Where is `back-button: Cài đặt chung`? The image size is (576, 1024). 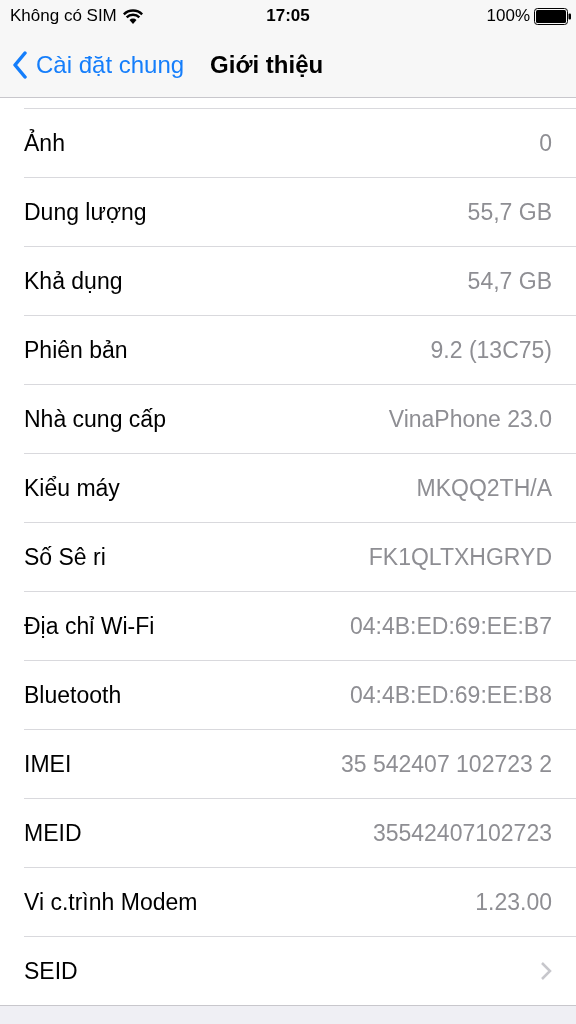 back-button: Cài đặt chung is located at coordinates (98, 64).